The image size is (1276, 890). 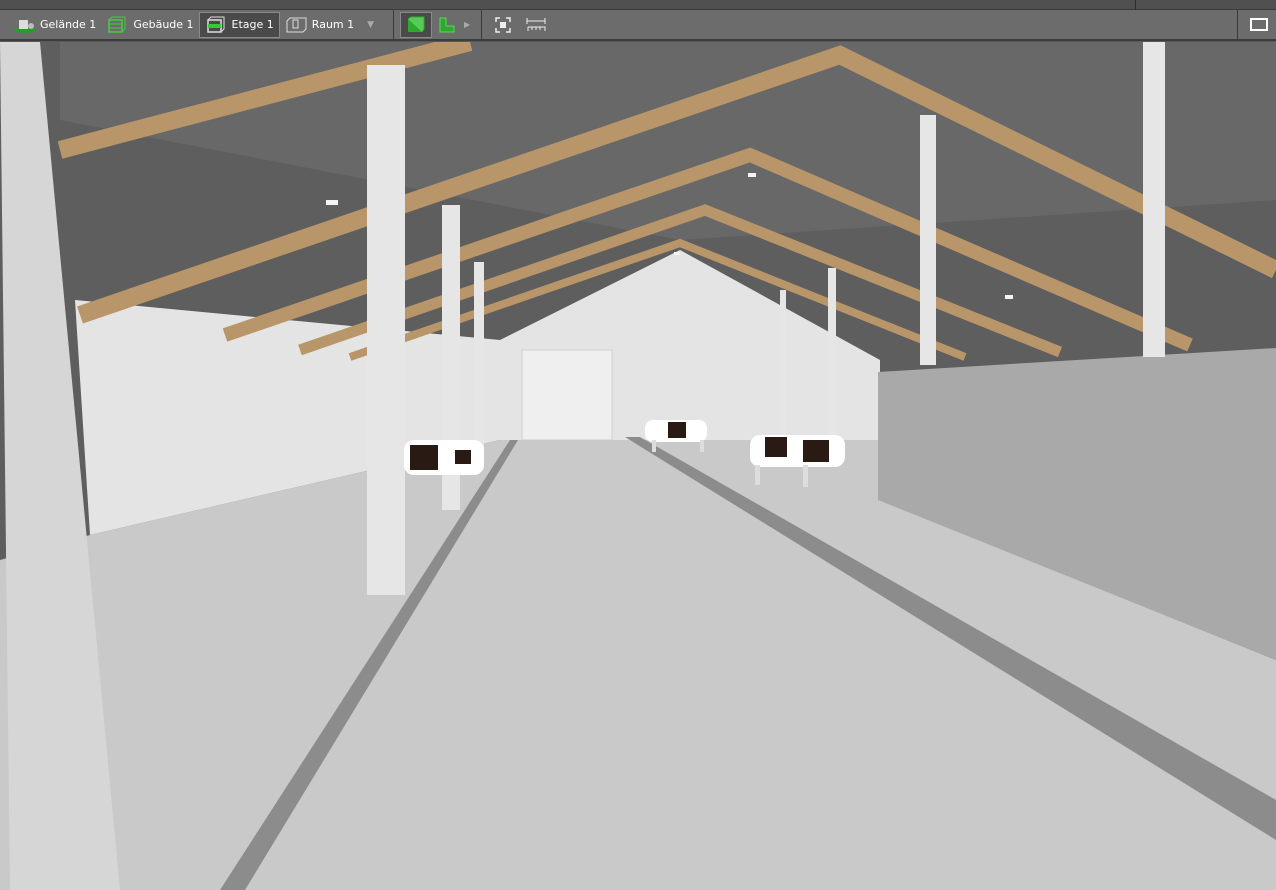 What do you see at coordinates (296, 25) in the screenshot?
I see `room-icon` at bounding box center [296, 25].